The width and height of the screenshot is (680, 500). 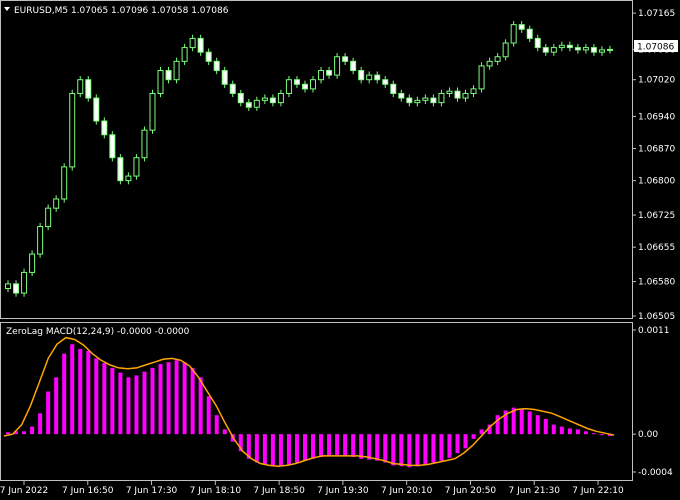 I want to click on price-tick-label: 1.06940, so click(x=656, y=117).